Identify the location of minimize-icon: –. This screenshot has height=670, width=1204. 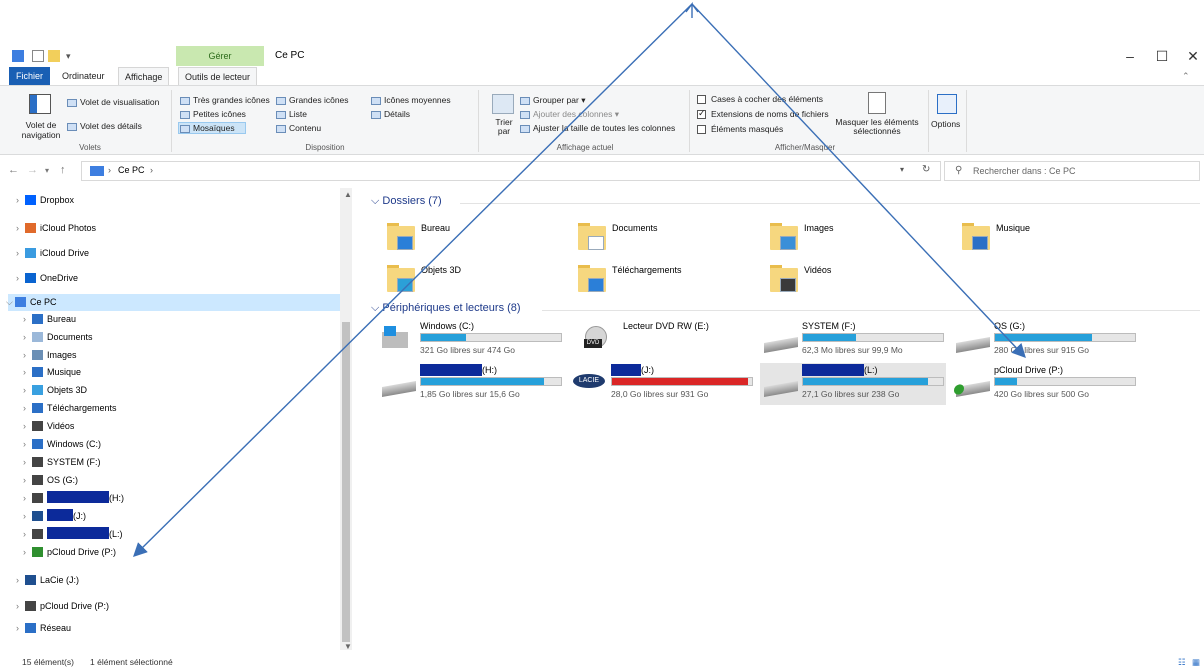
(1130, 56).